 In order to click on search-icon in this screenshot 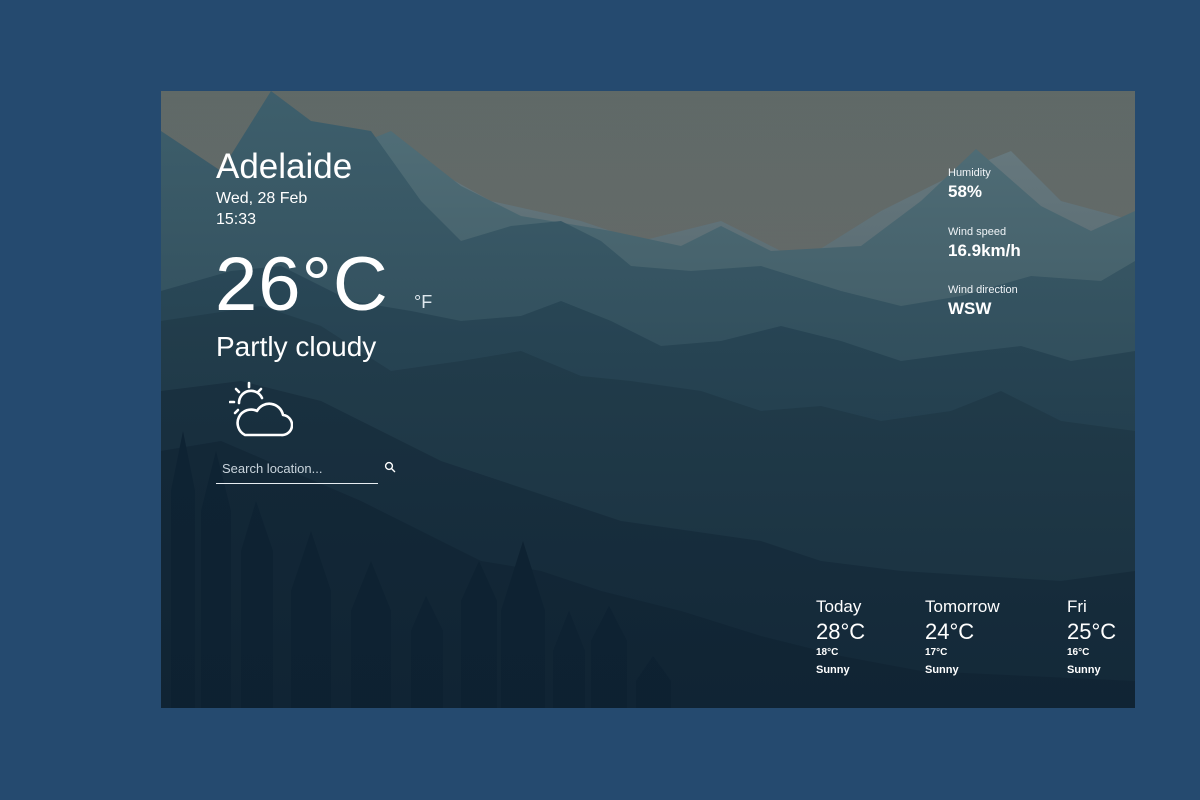, I will do `click(390, 467)`.